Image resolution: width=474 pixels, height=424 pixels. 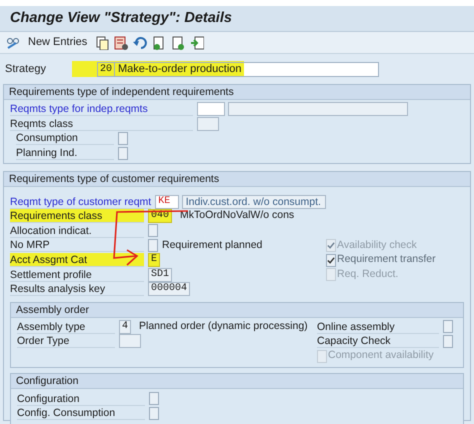 What do you see at coordinates (121, 92) in the screenshot?
I see `group-title: Requirements type of independent requirements` at bounding box center [121, 92].